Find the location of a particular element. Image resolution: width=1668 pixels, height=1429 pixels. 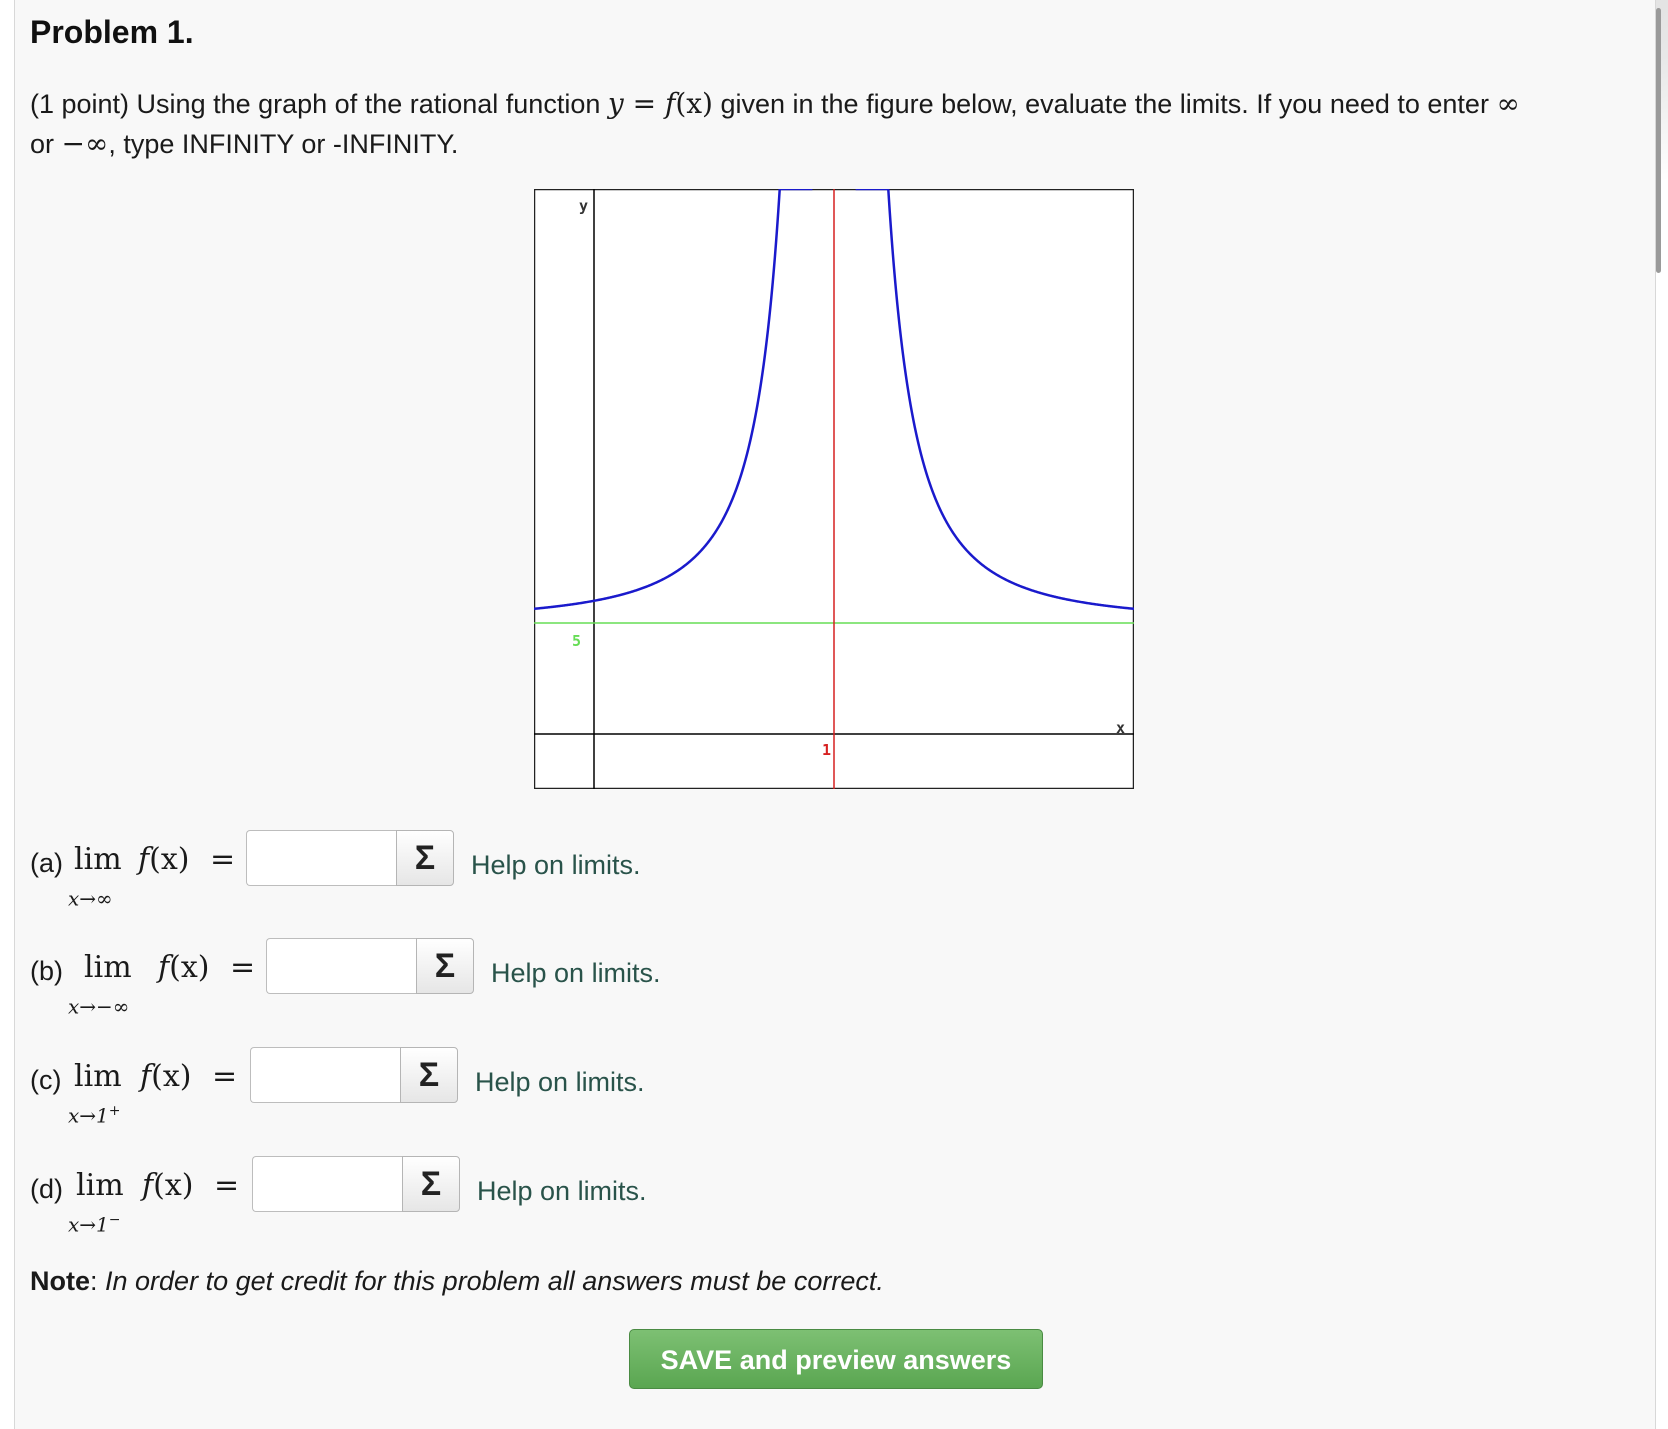

part-label: (b) is located at coordinates (46, 971).